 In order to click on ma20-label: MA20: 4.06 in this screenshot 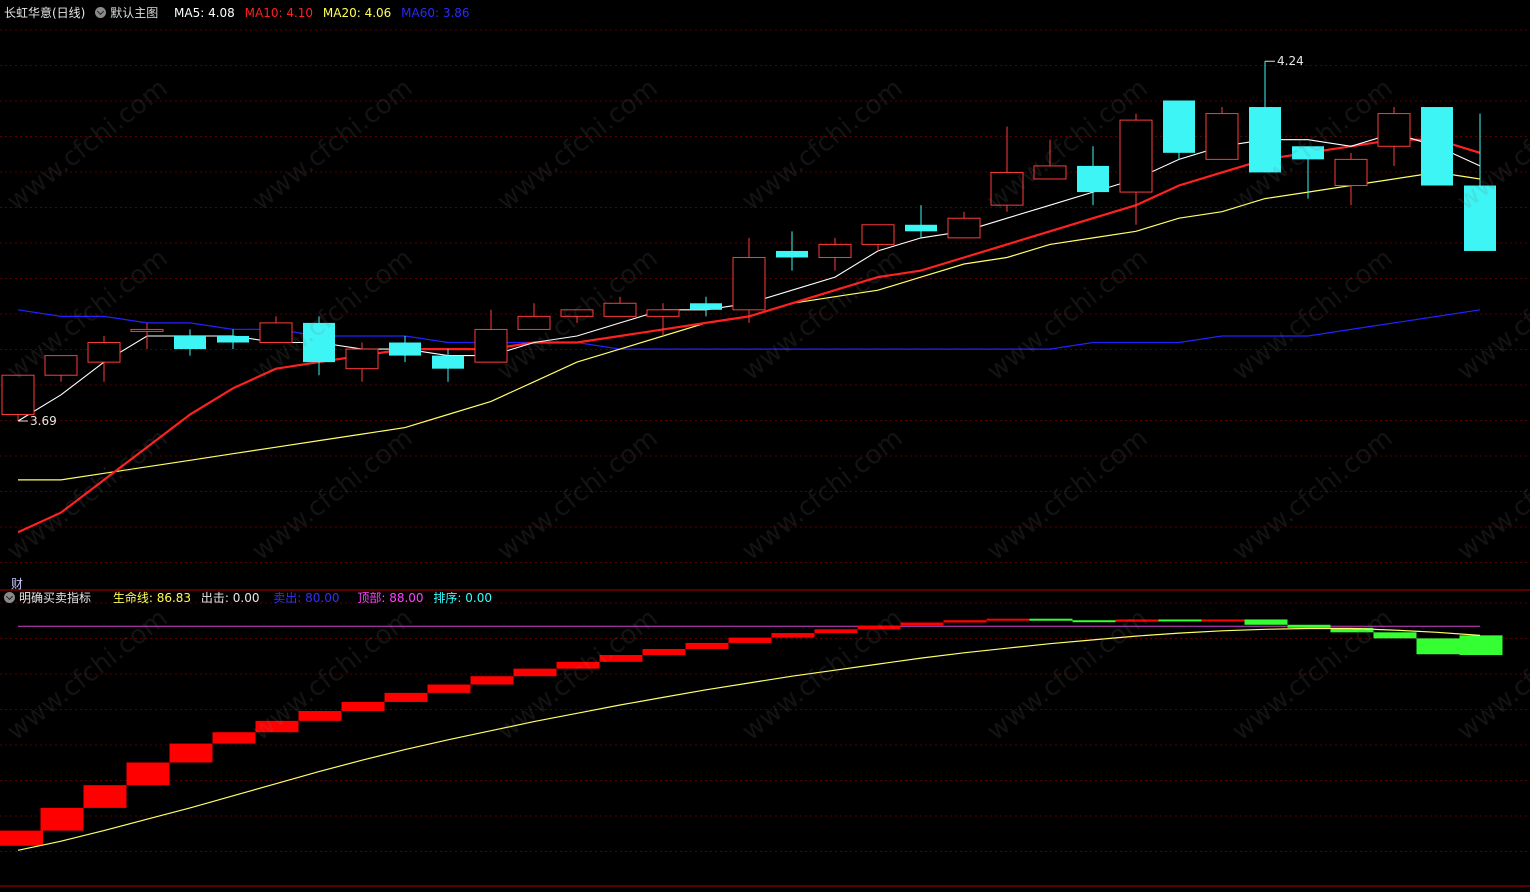, I will do `click(357, 13)`.